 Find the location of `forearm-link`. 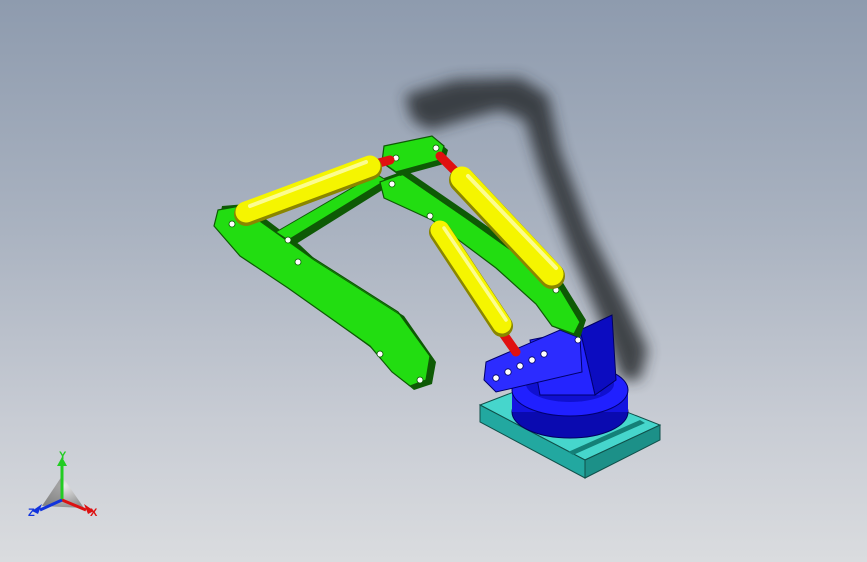

forearm-link is located at coordinates (324, 297).